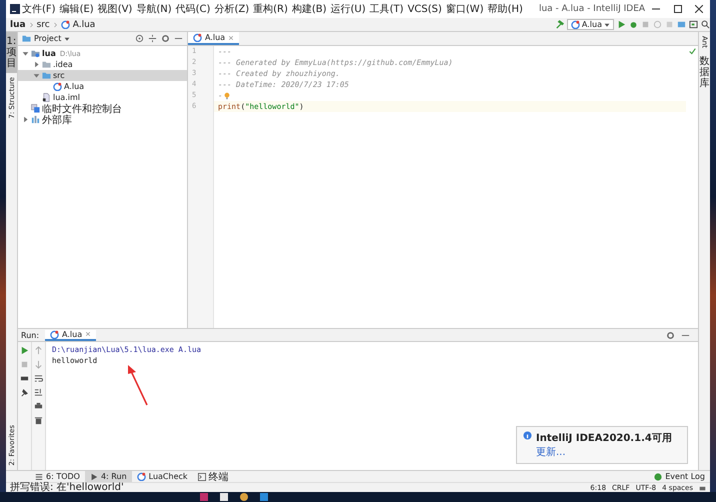 The width and height of the screenshot is (716, 502). What do you see at coordinates (425, 9) in the screenshot?
I see `menu-item: VCS(S)` at bounding box center [425, 9].